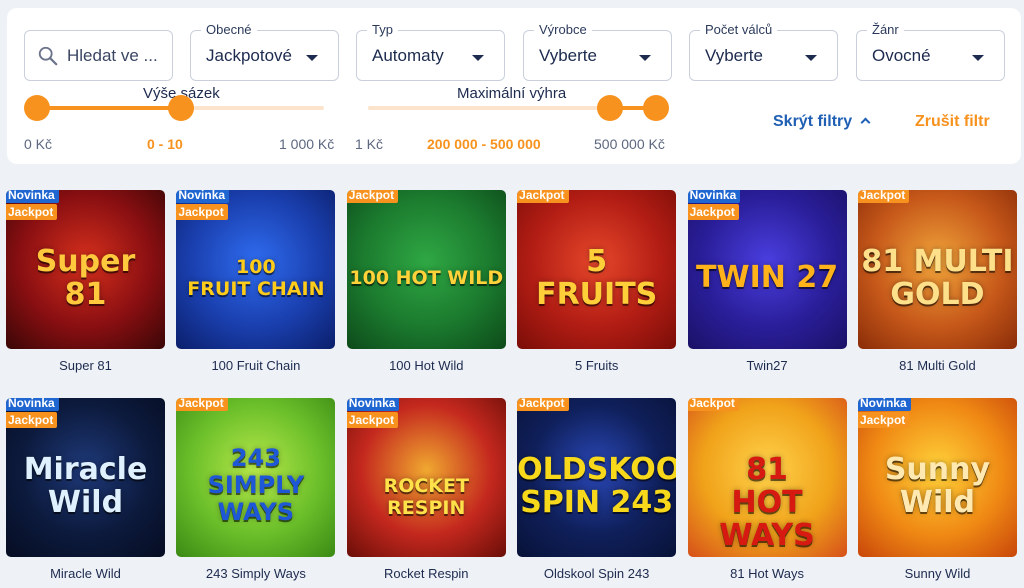 The height and width of the screenshot is (588, 1024). What do you see at coordinates (38, 144) in the screenshot?
I see `bet-min-label: 0 Kč` at bounding box center [38, 144].